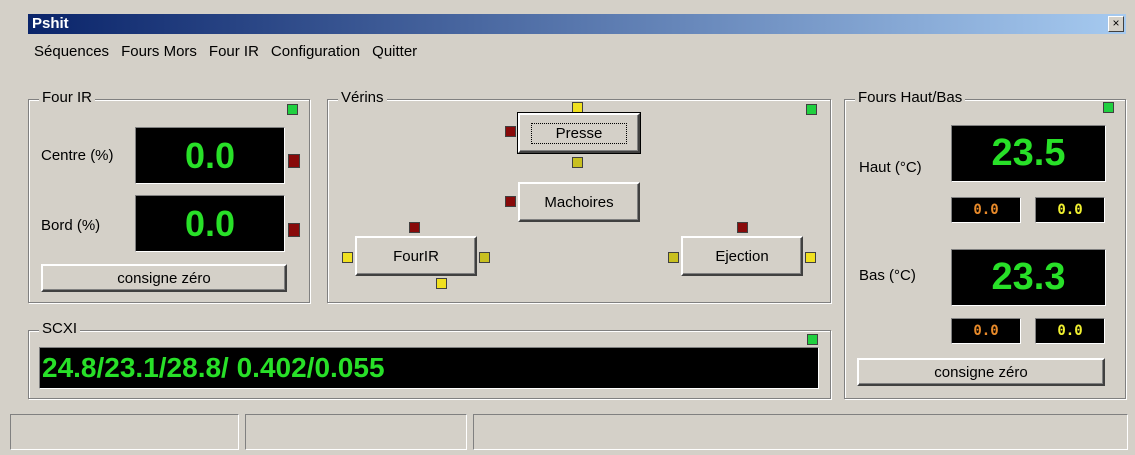 This screenshot has height=455, width=1135. What do you see at coordinates (577, 162) in the screenshot?
I see `presse-bottom-led` at bounding box center [577, 162].